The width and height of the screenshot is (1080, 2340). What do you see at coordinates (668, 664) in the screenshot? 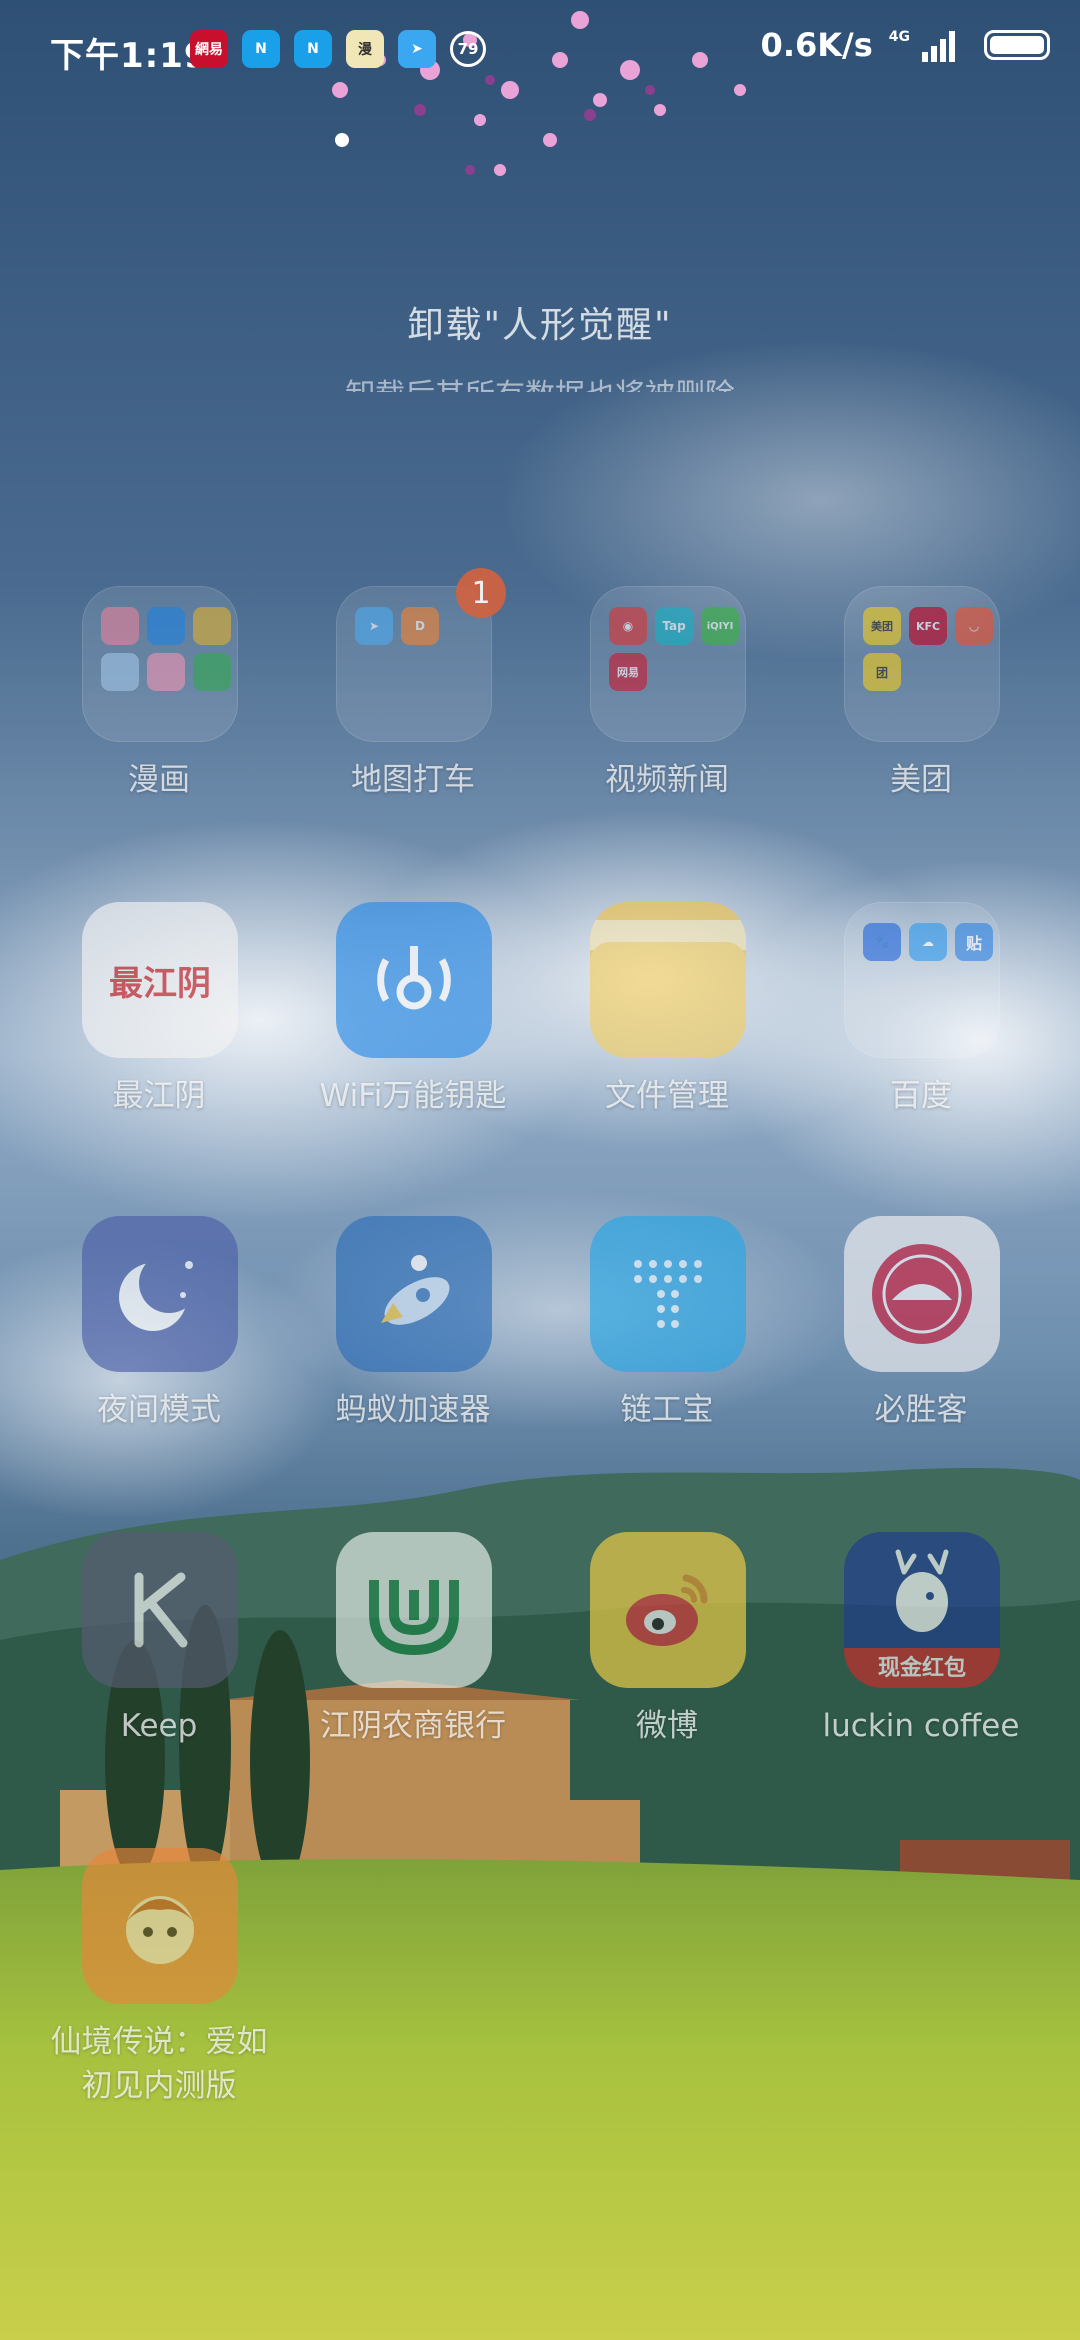
I see `folder-icon: ◉ Tap iQIYI 网易` at bounding box center [668, 664].